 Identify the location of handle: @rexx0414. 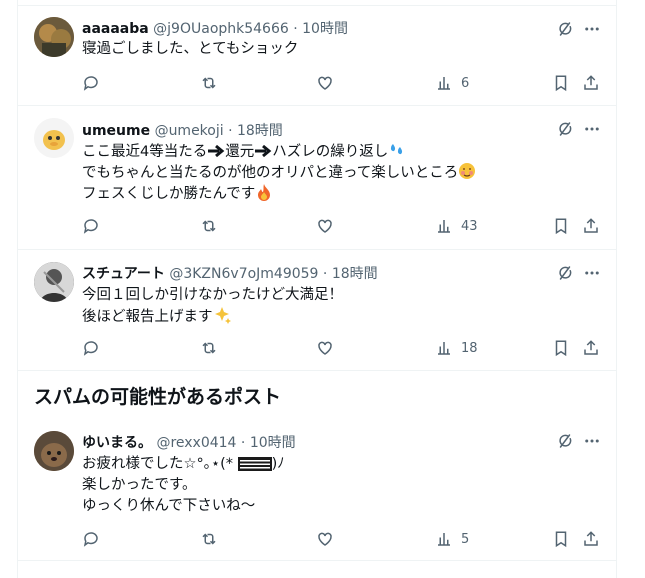
(196, 443).